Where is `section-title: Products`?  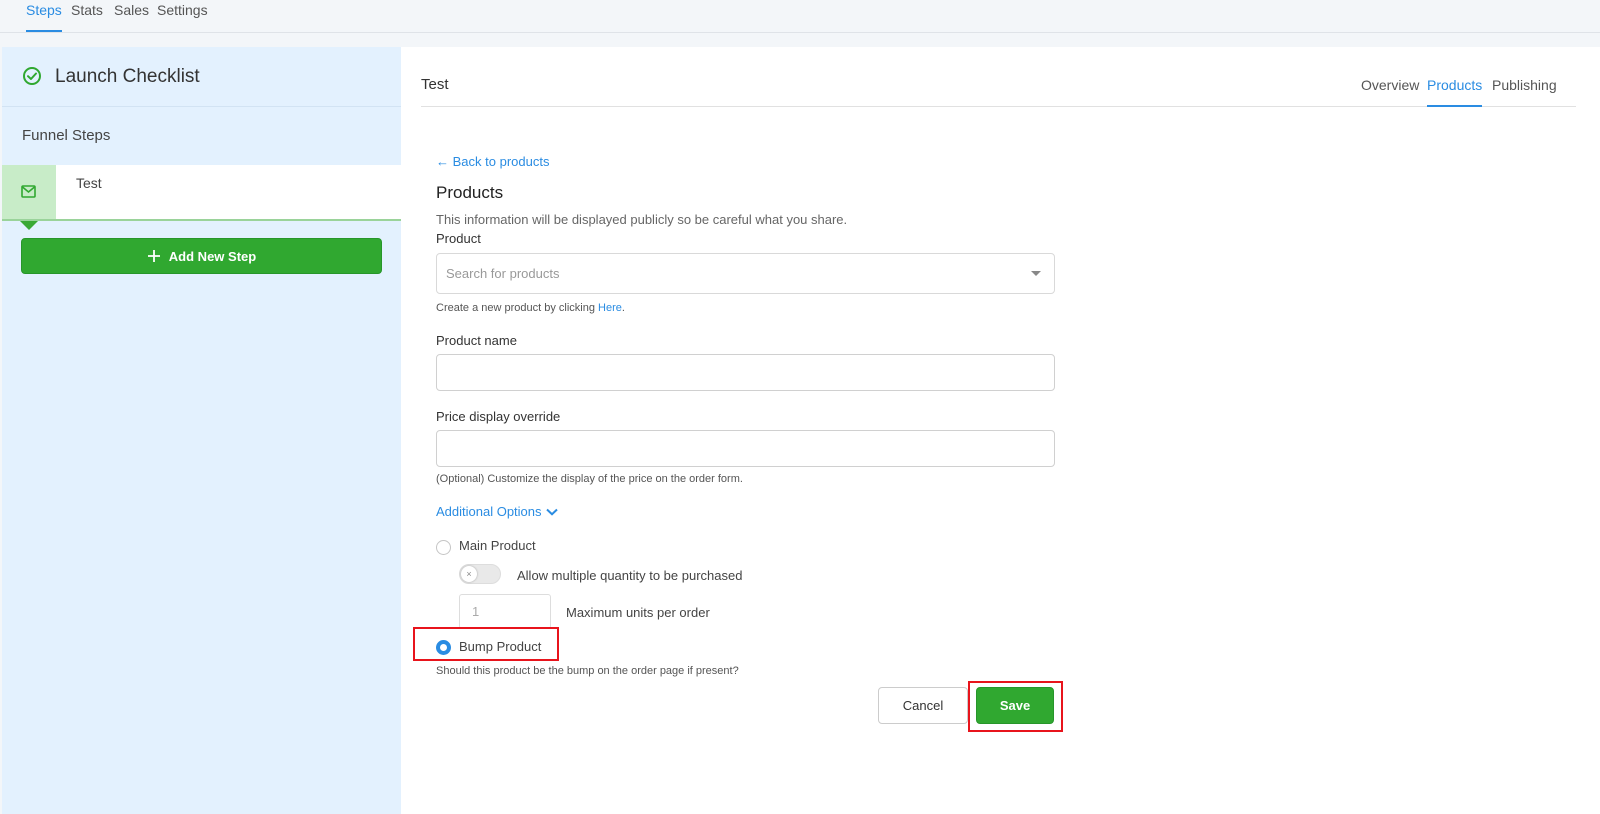
section-title: Products is located at coordinates (470, 192).